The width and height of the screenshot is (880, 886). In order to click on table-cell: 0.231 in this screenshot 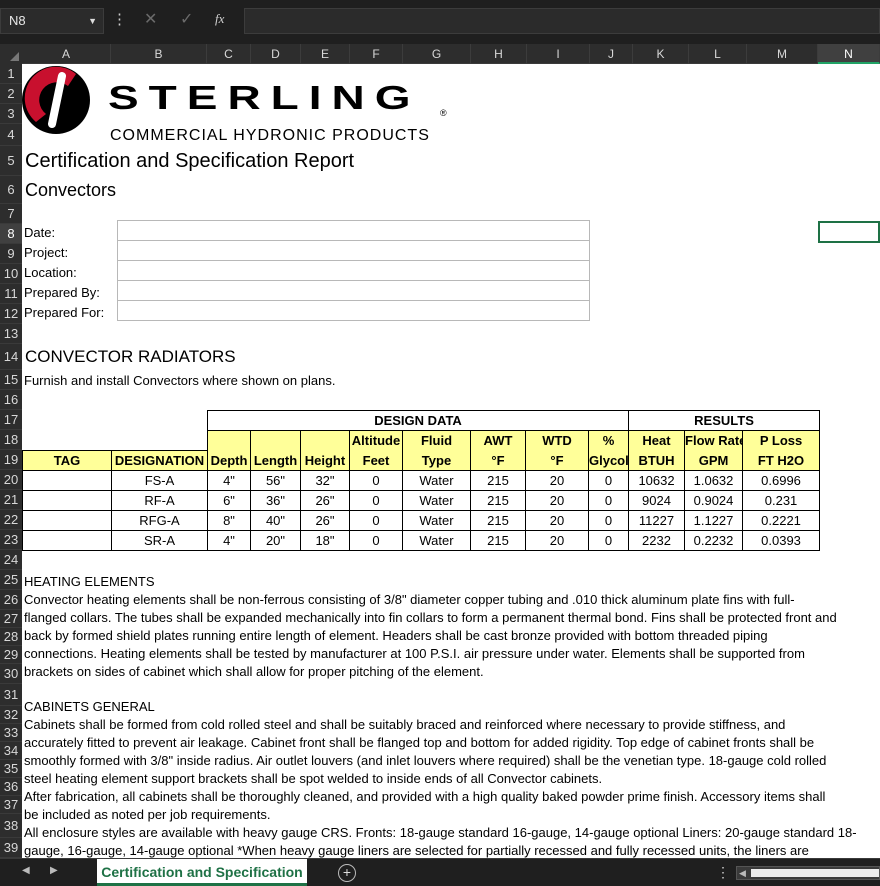, I will do `click(781, 500)`.